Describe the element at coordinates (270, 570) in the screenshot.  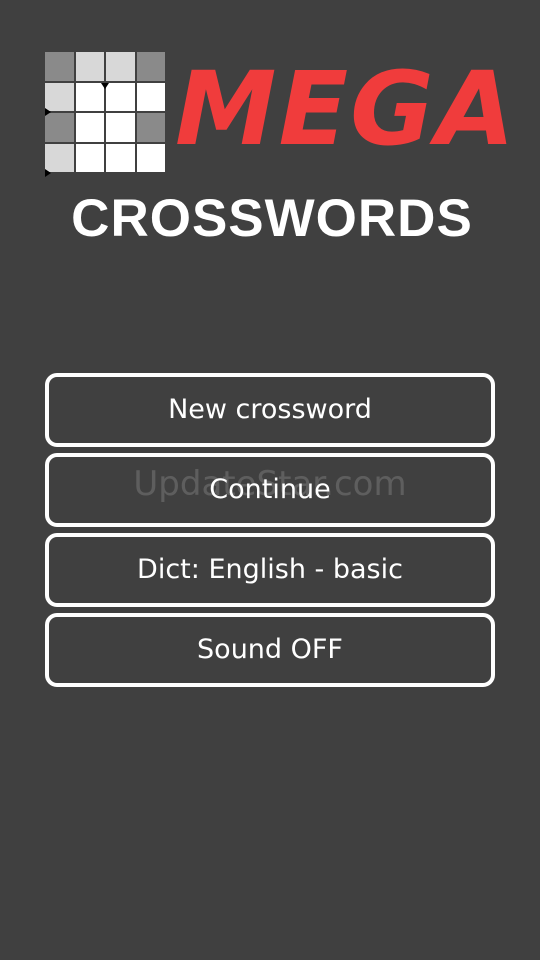
I see `dictionary-button: Dict: English - basic` at that location.